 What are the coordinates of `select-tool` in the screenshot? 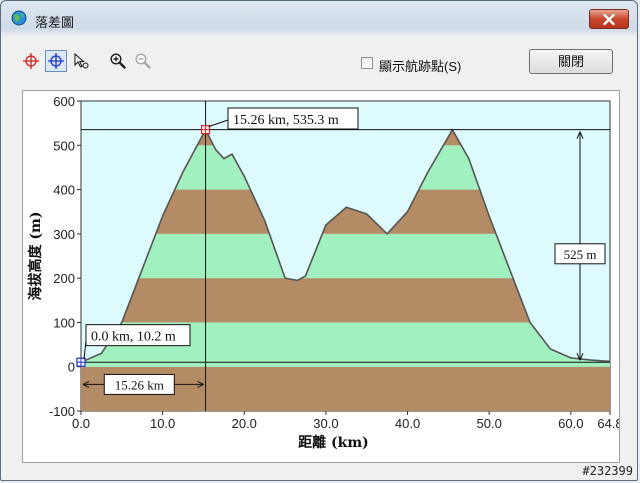 It's located at (81, 61).